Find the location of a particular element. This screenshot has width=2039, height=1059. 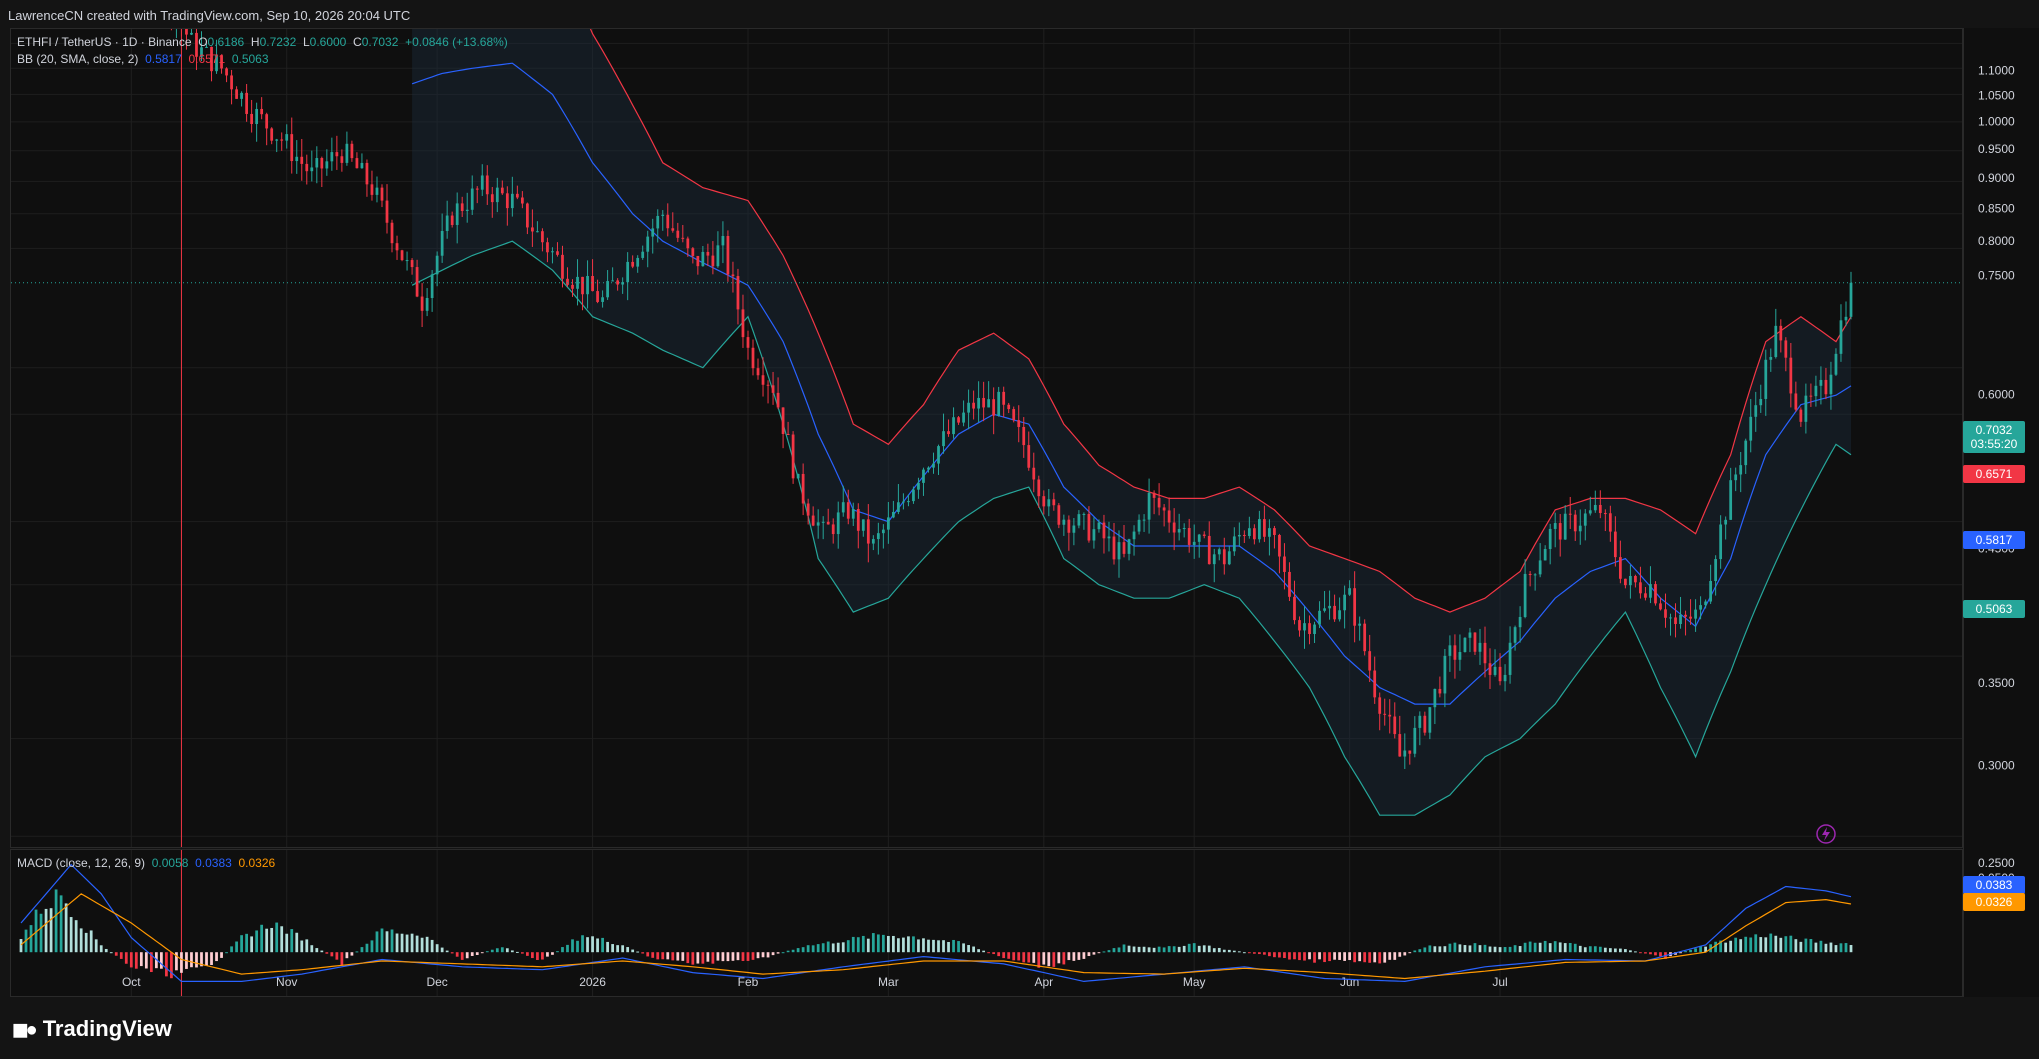

lightning-bolt-icon is located at coordinates (1826, 834).